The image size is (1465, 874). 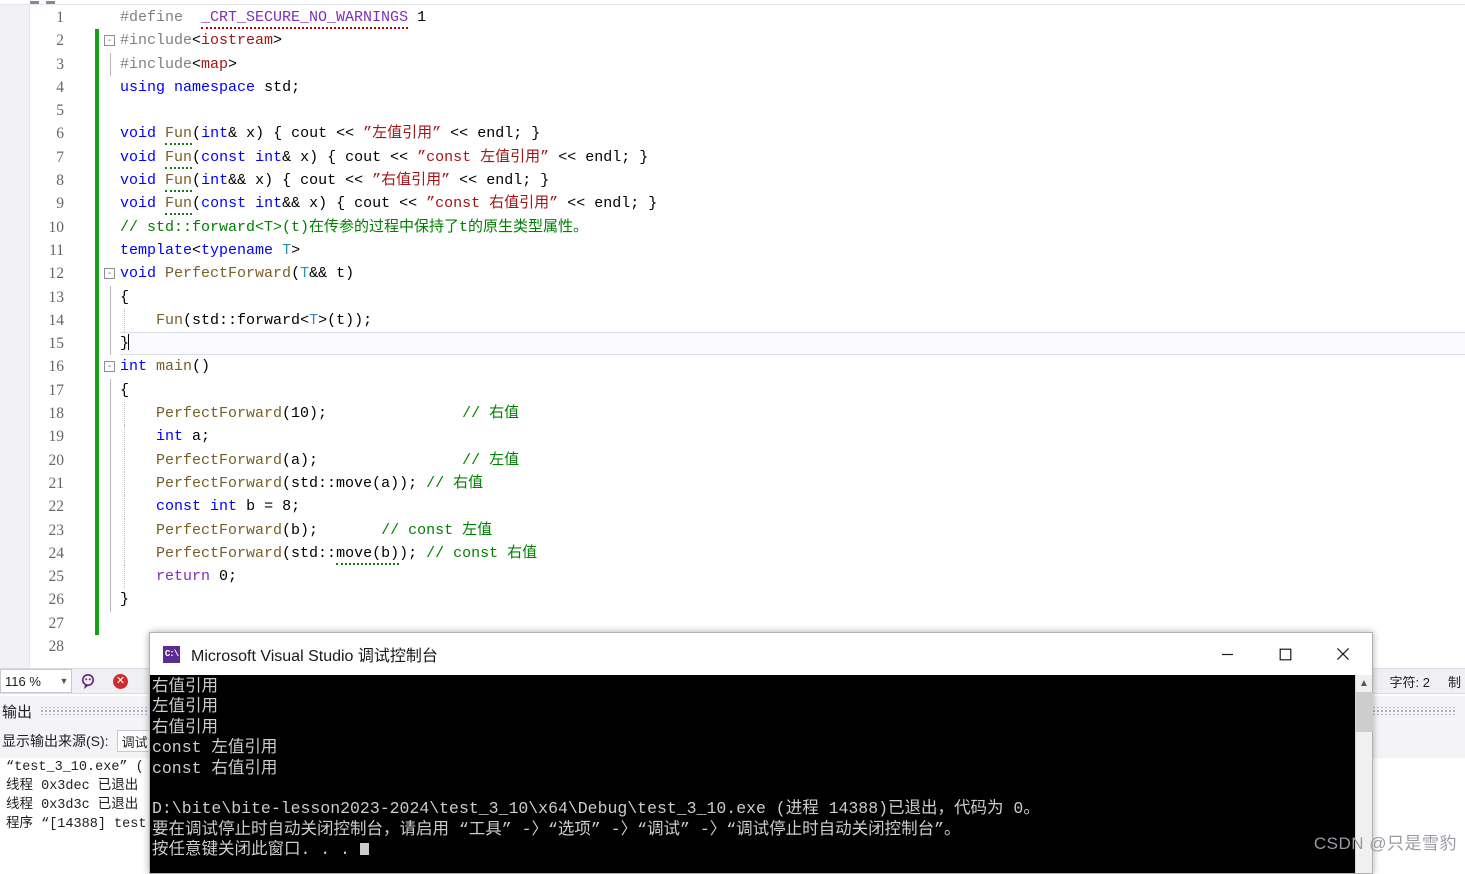 I want to click on code-line: 19 int a;, so click(x=732, y=437).